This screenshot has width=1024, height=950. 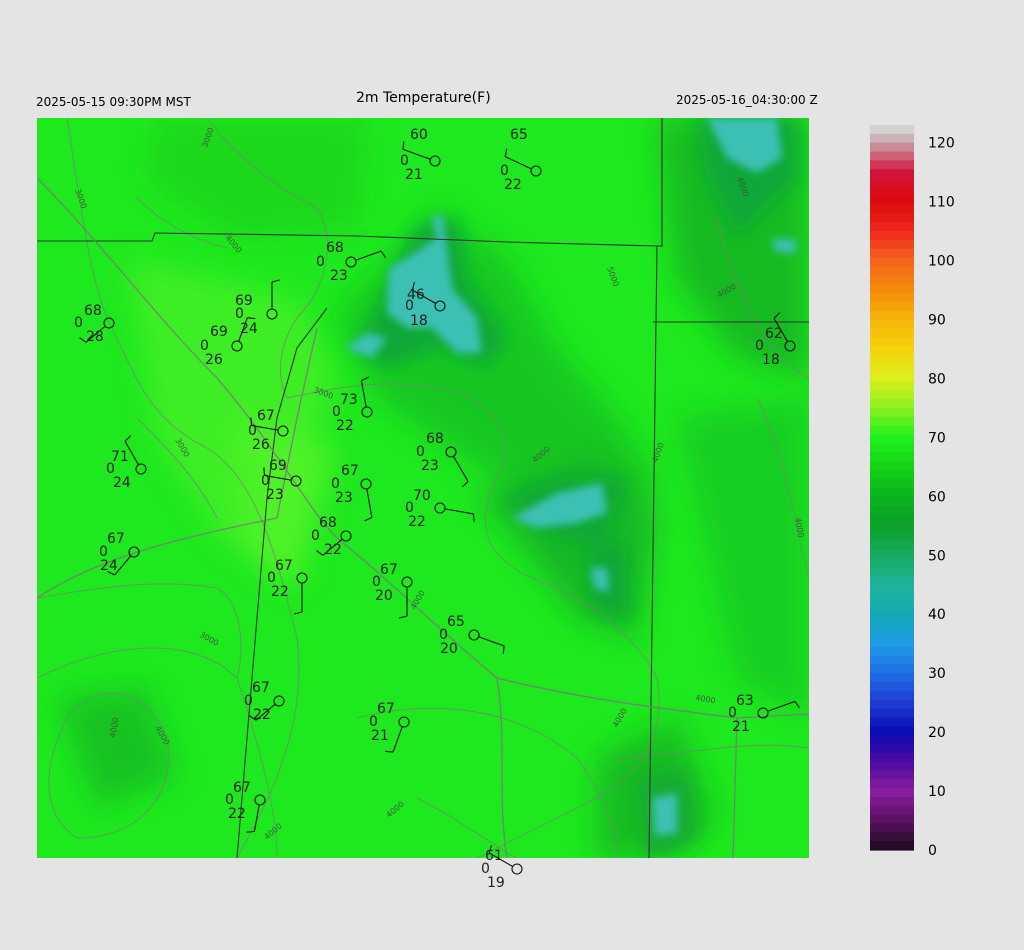 What do you see at coordinates (281, 480) in the screenshot?
I see `station-plot: 69023` at bounding box center [281, 480].